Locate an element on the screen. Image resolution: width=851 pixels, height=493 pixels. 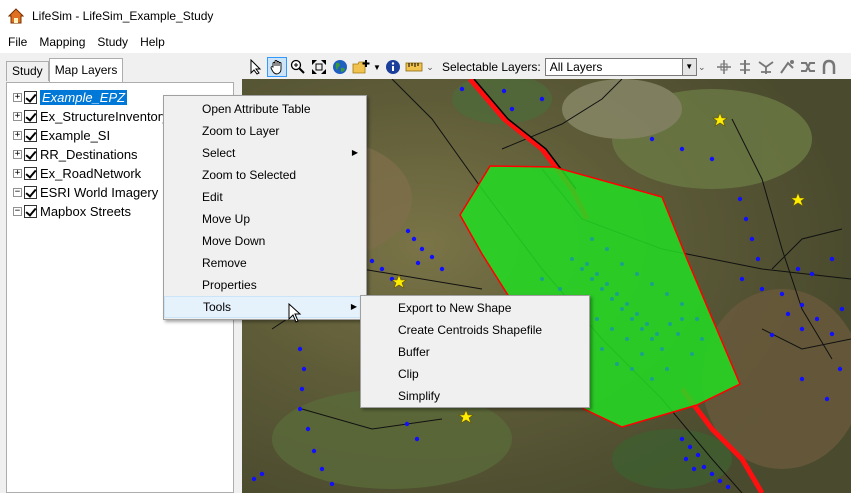
layer-row-mapbox-streets: − Mapbox Streets is located at coordinates (72, 211).